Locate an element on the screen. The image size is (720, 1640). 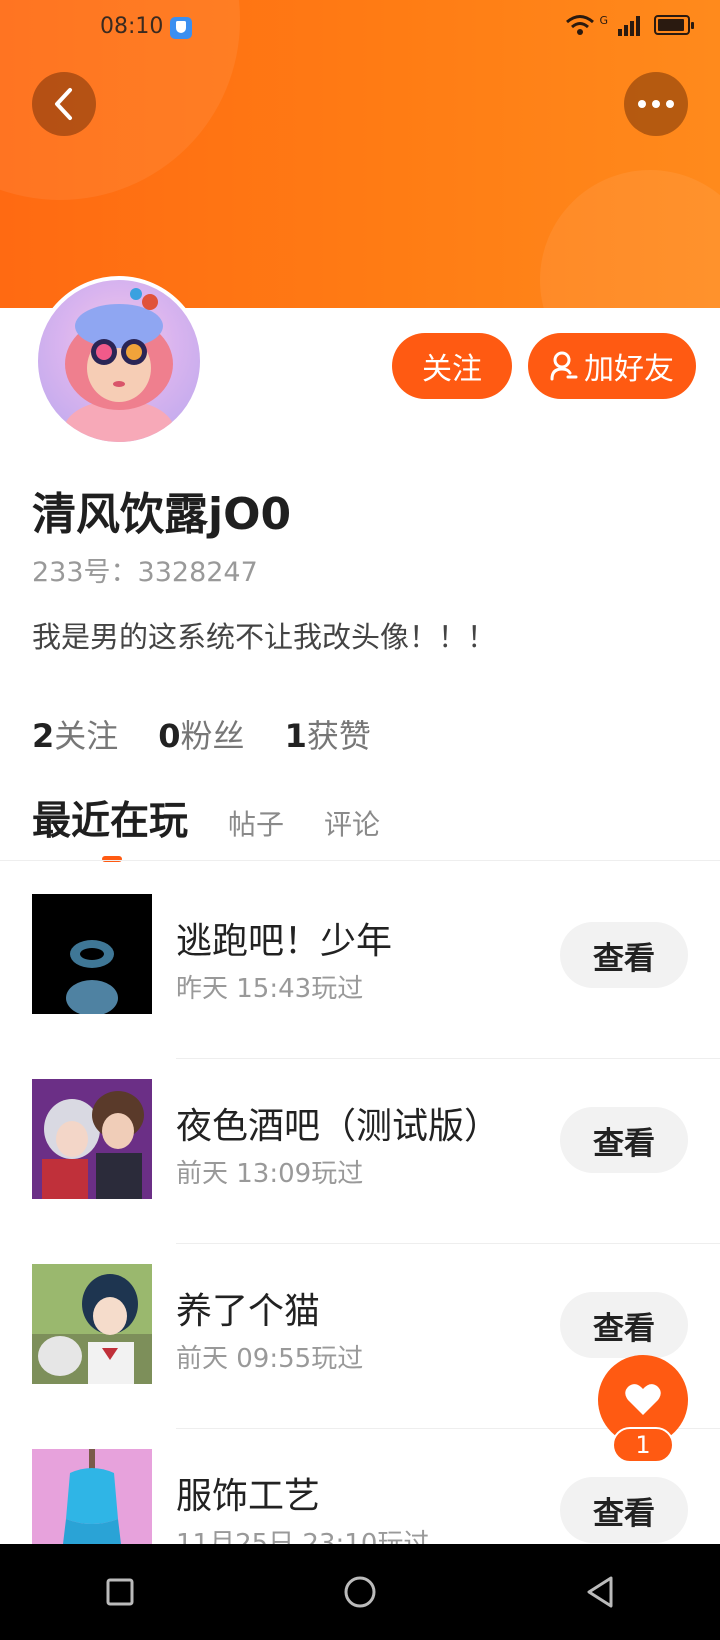
square-icon is located at coordinates (120, 1592).